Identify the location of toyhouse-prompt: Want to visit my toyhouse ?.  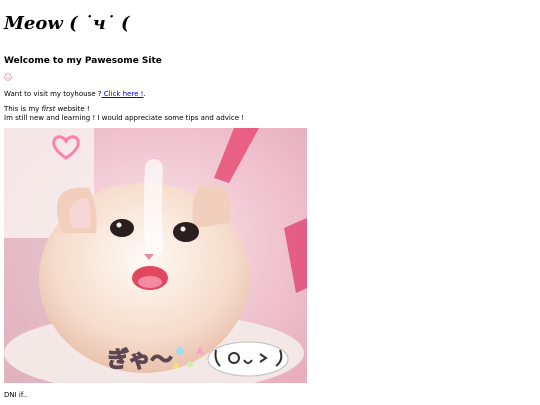
(53, 94).